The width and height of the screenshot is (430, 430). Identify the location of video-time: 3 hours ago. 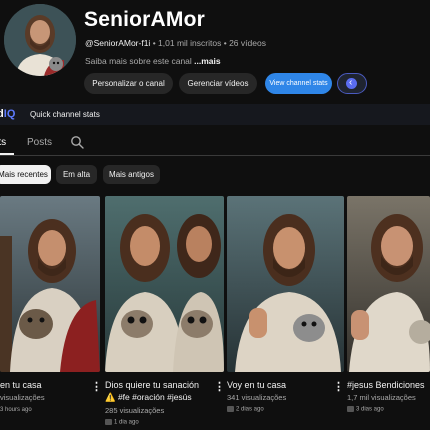
(16, 410).